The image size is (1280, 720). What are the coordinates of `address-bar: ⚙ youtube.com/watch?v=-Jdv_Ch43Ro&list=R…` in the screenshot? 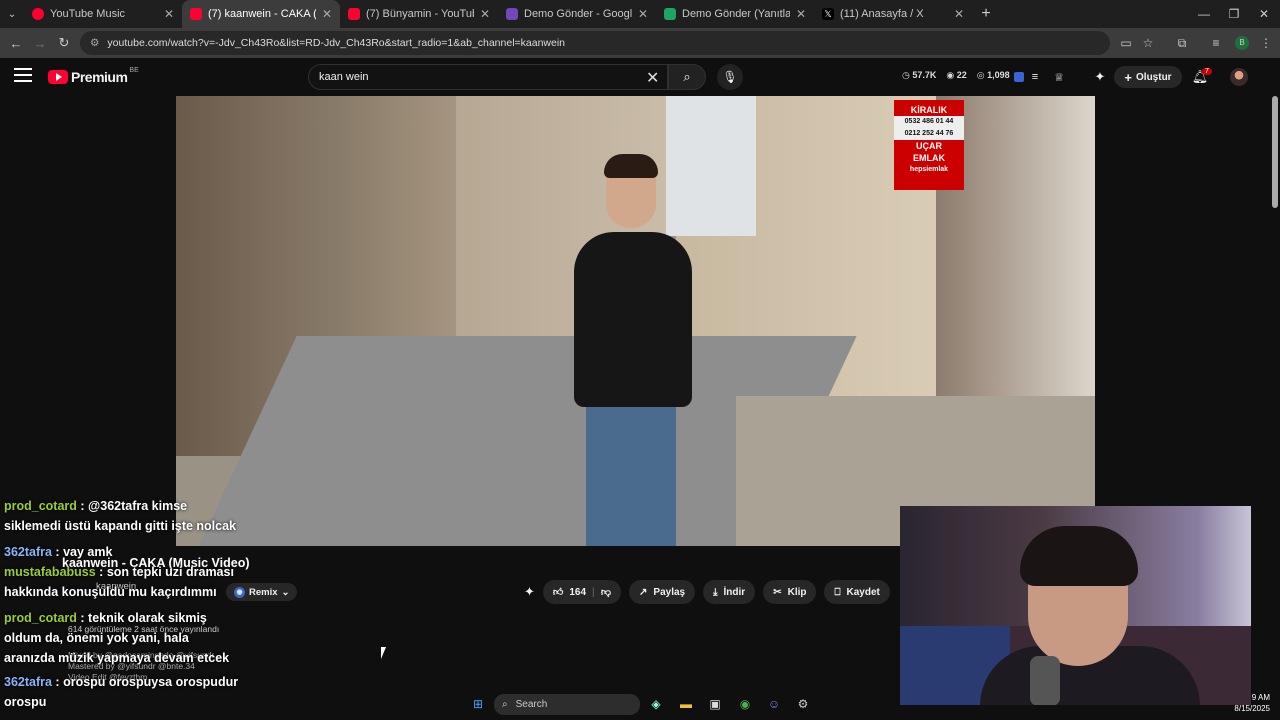 It's located at (595, 43).